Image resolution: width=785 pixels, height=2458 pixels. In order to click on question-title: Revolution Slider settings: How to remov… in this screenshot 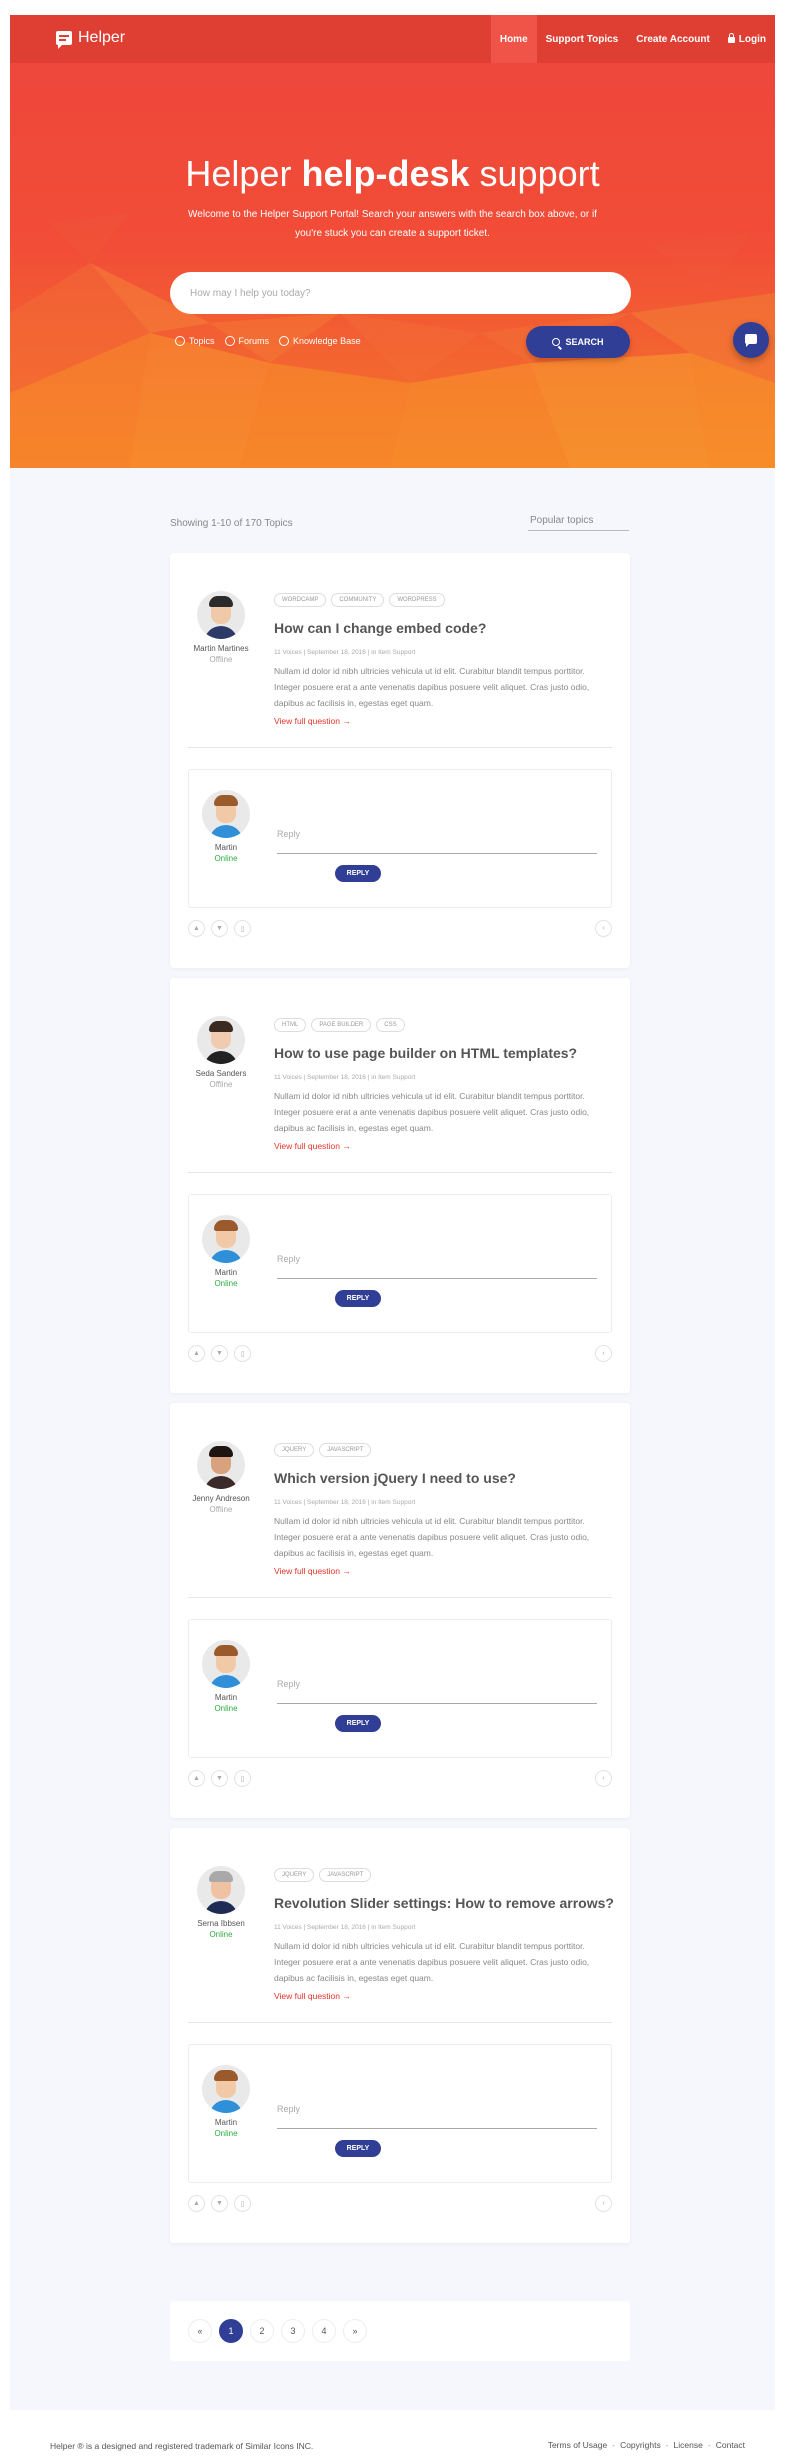, I will do `click(444, 1903)`.